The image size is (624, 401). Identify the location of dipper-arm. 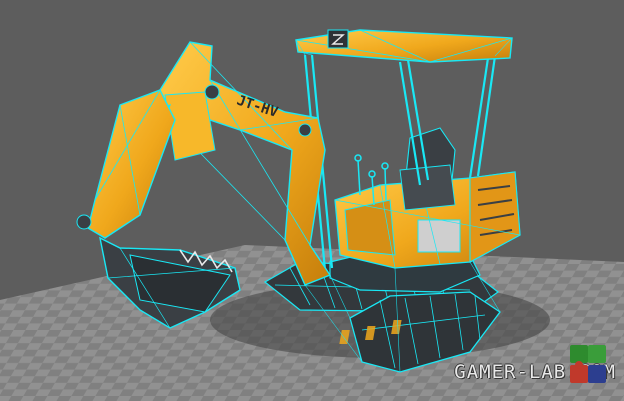
(126, 164).